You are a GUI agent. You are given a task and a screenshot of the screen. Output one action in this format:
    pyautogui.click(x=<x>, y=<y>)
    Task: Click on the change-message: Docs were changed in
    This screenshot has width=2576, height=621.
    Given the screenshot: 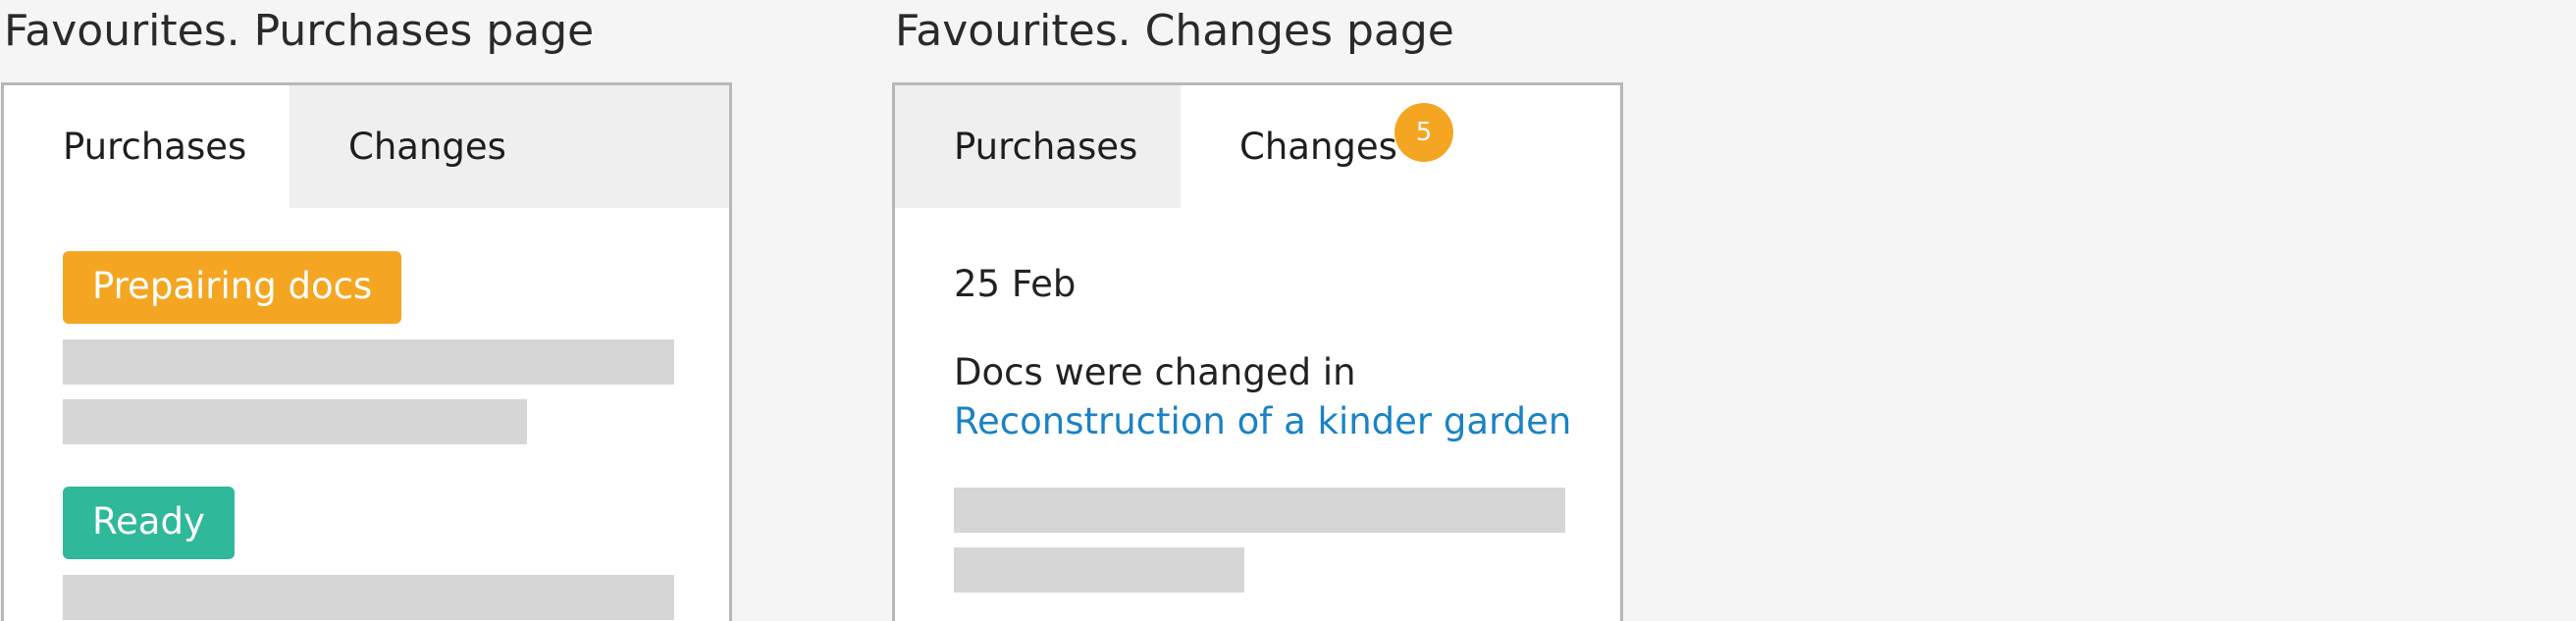 What is the action you would take?
    pyautogui.click(x=1155, y=372)
    